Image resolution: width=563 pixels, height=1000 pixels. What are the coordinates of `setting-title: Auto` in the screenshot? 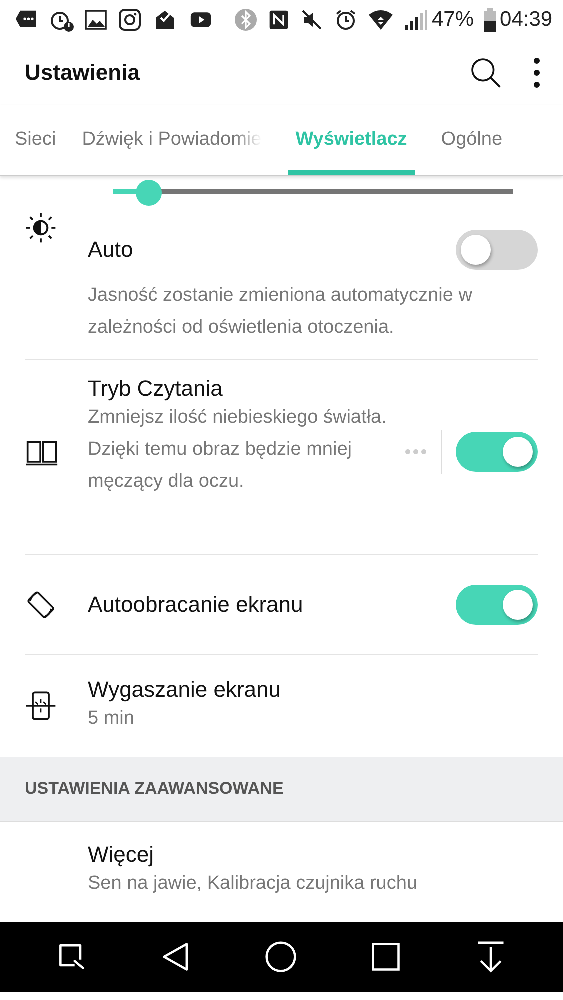 It's located at (111, 249).